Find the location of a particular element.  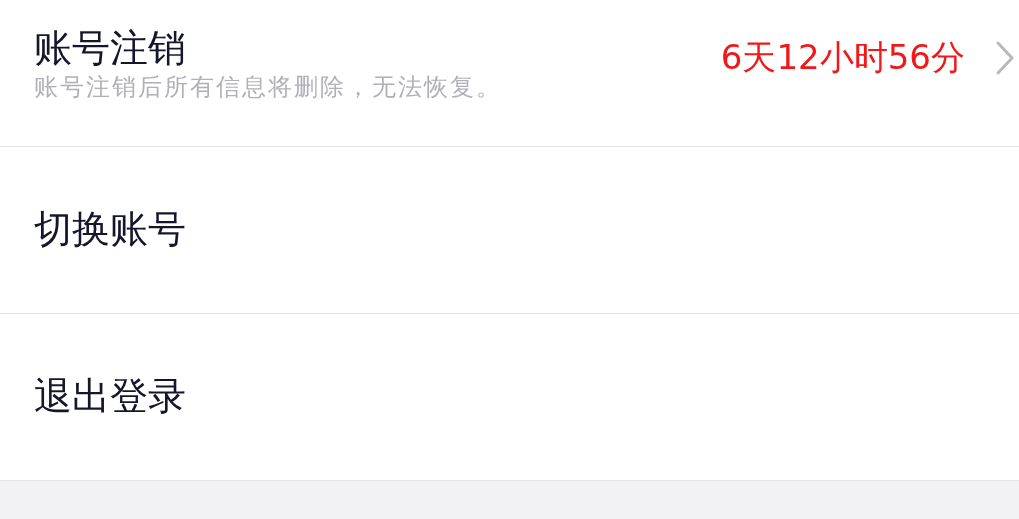

row-description: 账号注销后所有信息将删除，无法恢复。 is located at coordinates (268, 88).